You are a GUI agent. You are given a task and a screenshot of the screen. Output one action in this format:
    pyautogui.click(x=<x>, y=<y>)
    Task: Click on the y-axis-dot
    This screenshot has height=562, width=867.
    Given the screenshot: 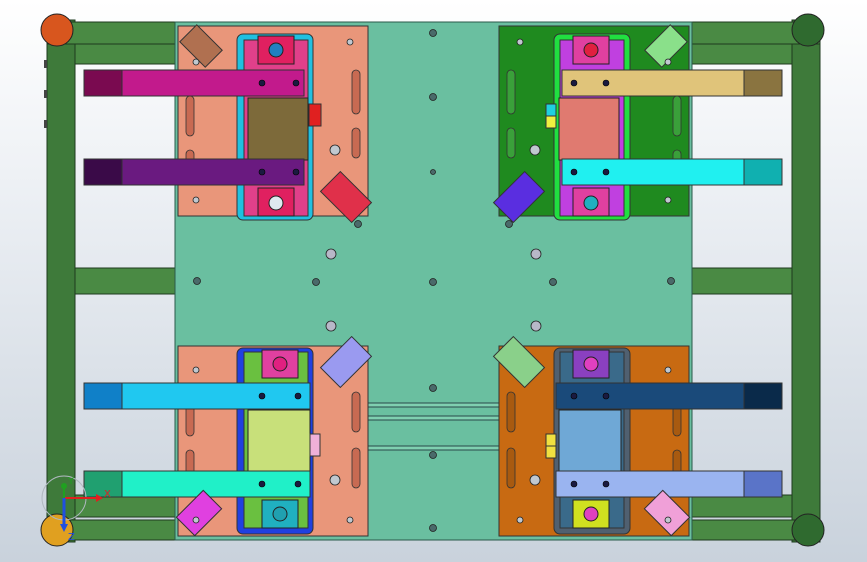 What is the action you would take?
    pyautogui.click(x=64, y=486)
    